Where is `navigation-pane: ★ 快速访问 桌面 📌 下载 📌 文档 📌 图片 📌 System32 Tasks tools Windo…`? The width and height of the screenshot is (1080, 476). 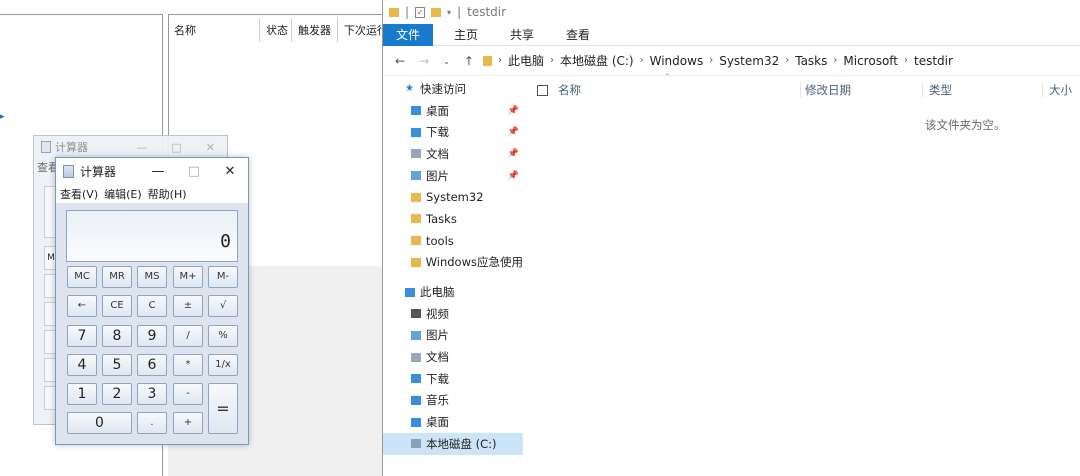 navigation-pane: ★ 快速访问 桌面 📌 下载 📌 文档 📌 图片 📌 System32 Tasks tools Windo… is located at coordinates (453, 277).